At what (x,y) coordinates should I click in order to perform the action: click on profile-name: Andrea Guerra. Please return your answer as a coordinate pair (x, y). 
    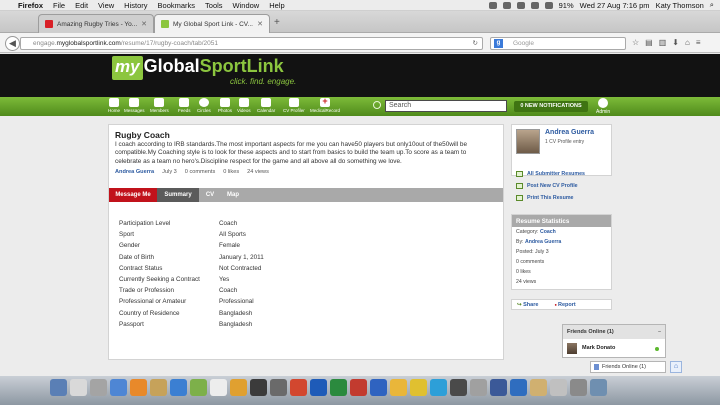
    Looking at the image, I should click on (569, 132).